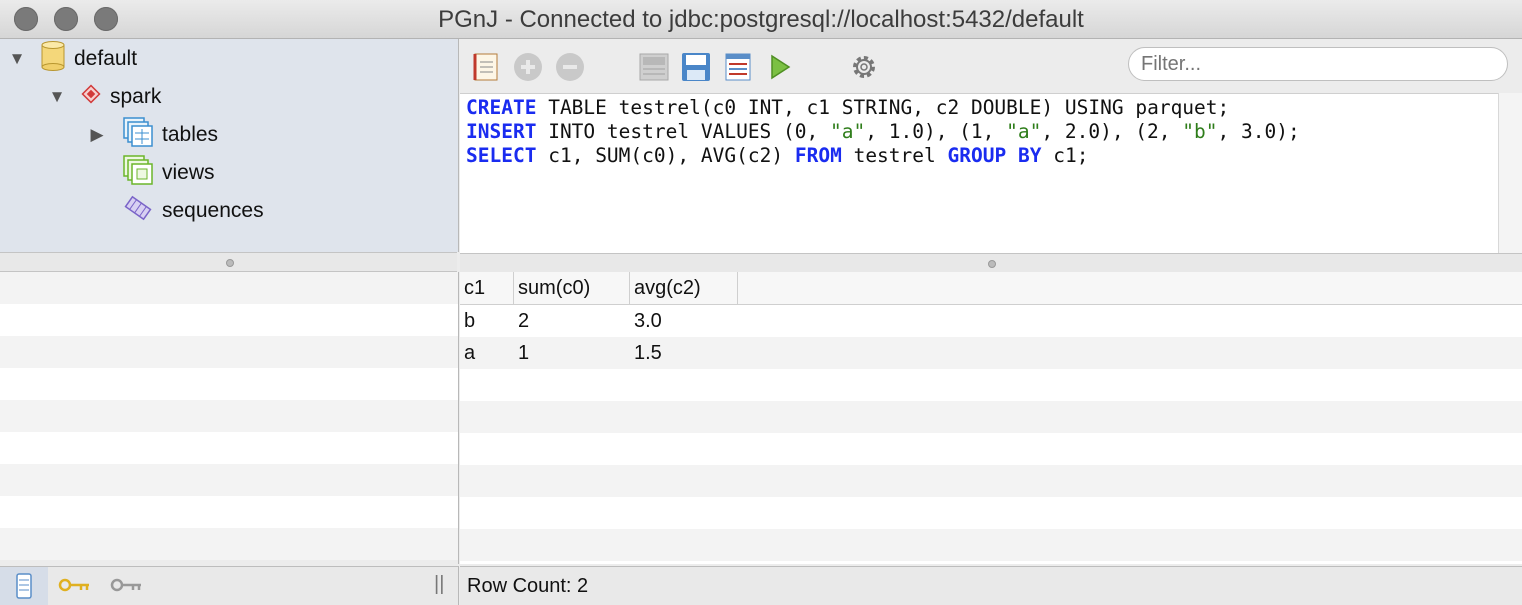  Describe the element at coordinates (991, 263) in the screenshot. I see `right-splitter` at that location.